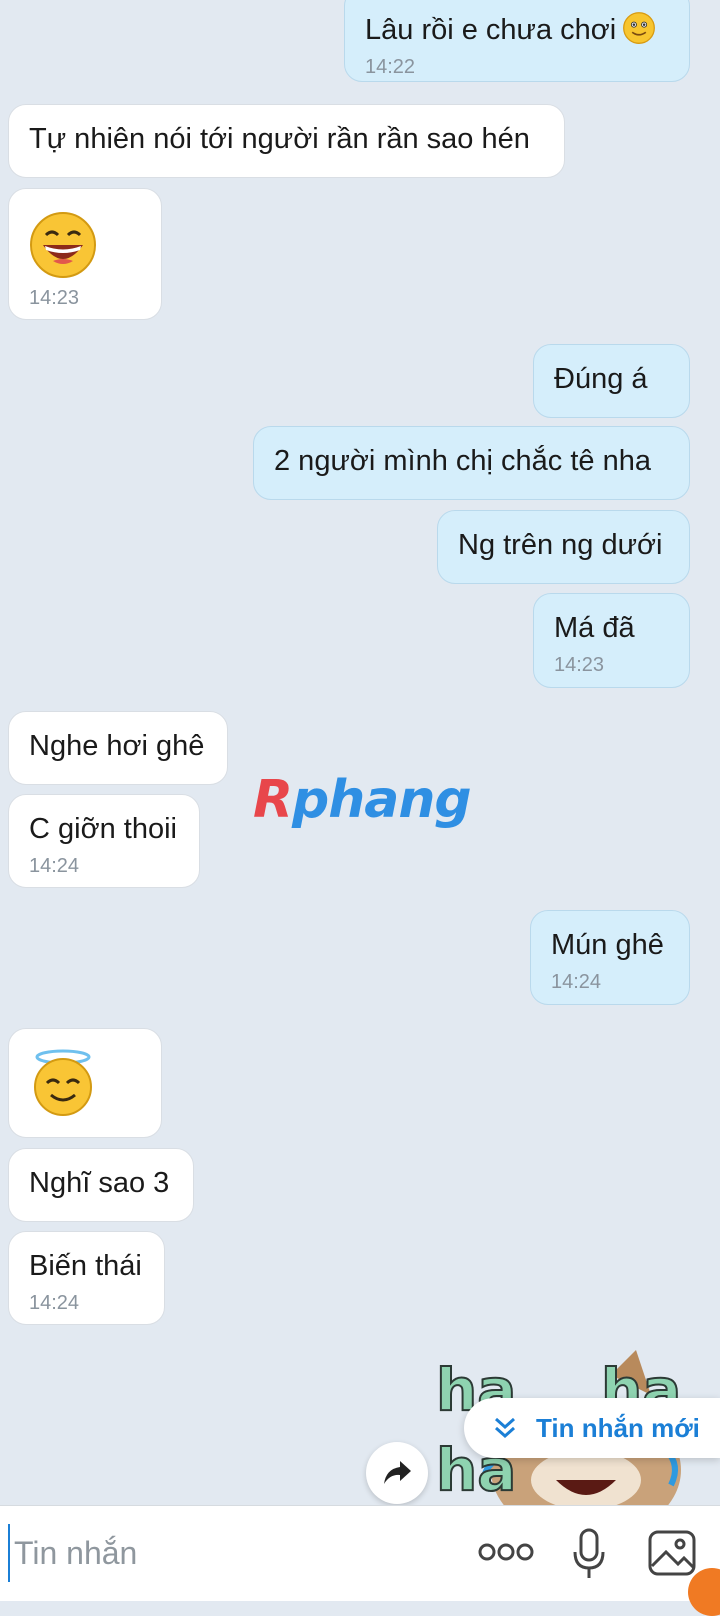  I want to click on message-text: Nghe hơi ghê, so click(117, 746).